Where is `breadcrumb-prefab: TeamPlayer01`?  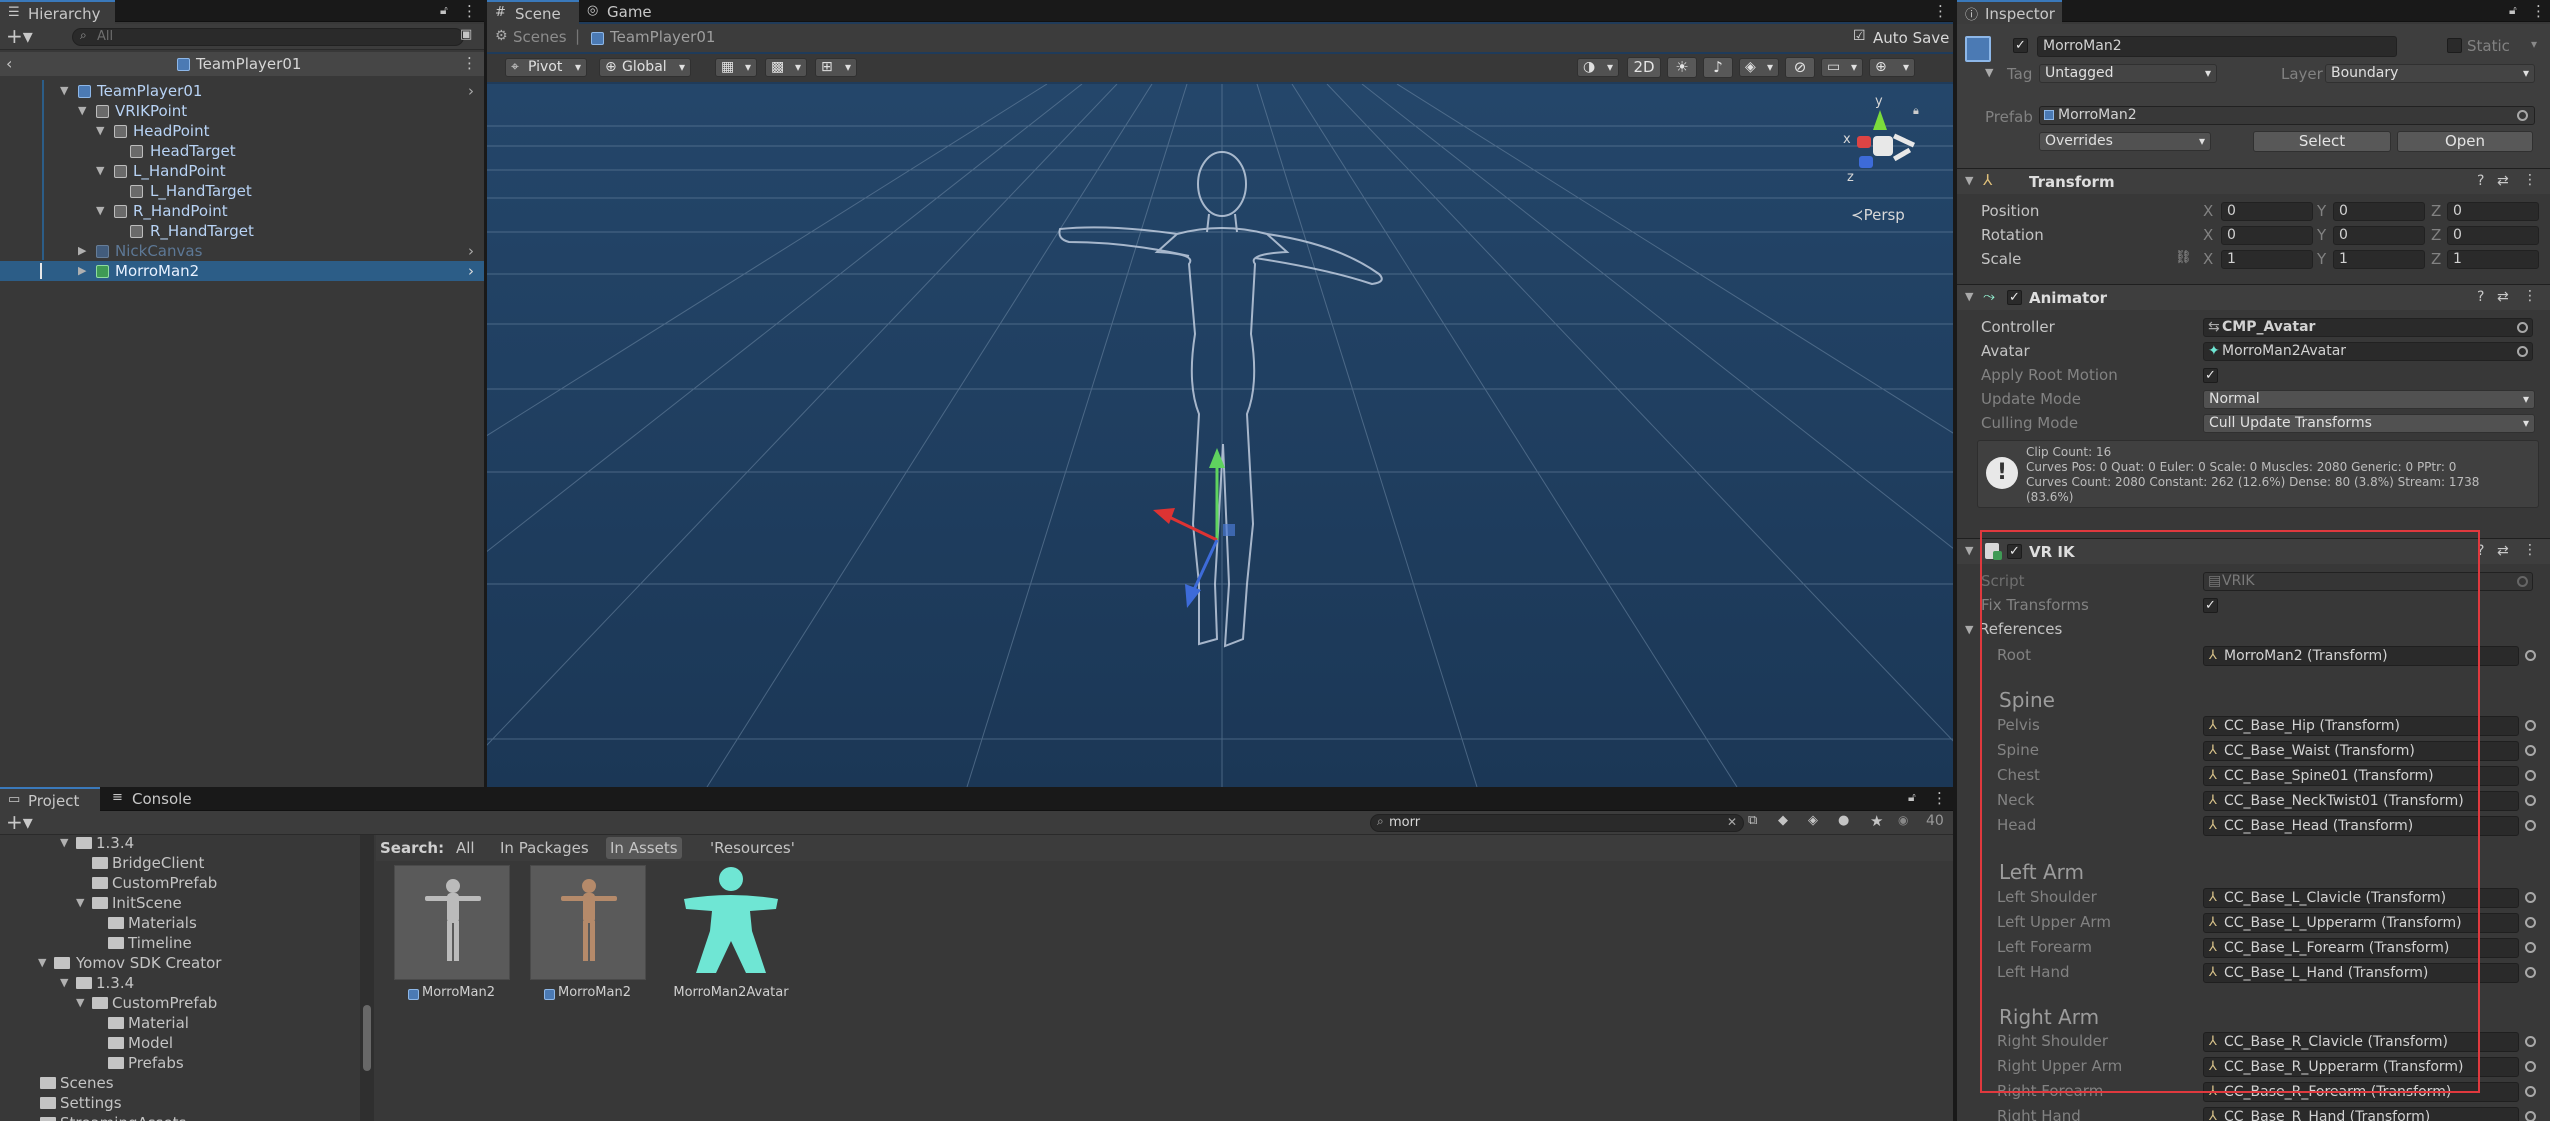
breadcrumb-prefab: TeamPlayer01 is located at coordinates (662, 37).